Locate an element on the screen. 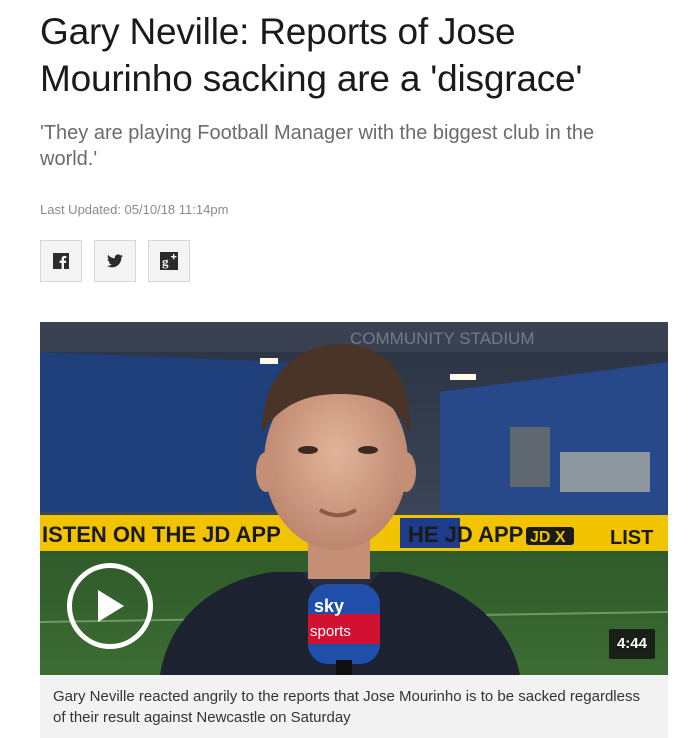  google-plus-icon: g is located at coordinates (169, 261).